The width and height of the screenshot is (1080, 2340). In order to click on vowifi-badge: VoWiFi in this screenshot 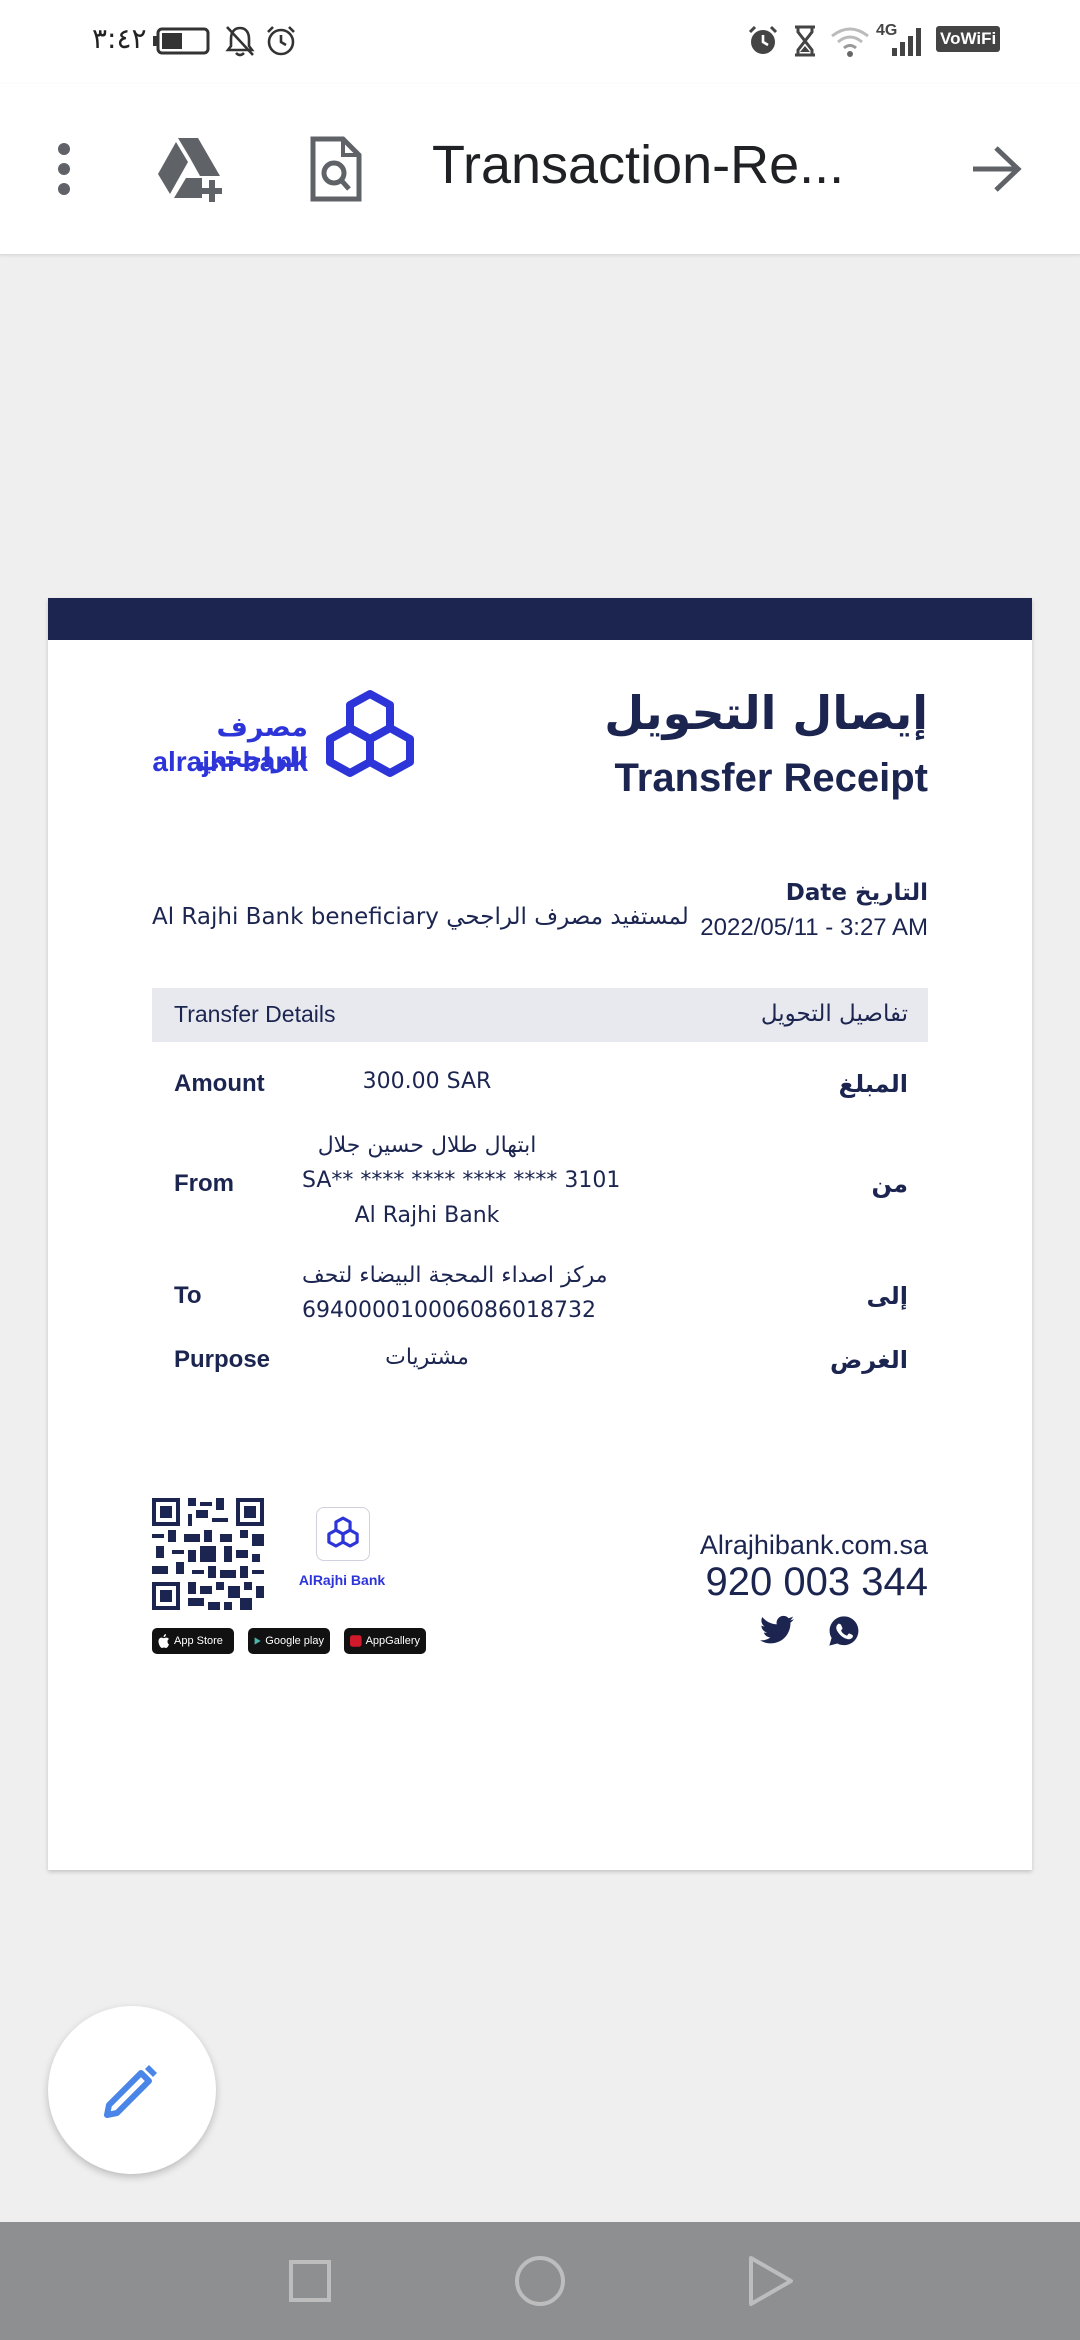, I will do `click(968, 39)`.